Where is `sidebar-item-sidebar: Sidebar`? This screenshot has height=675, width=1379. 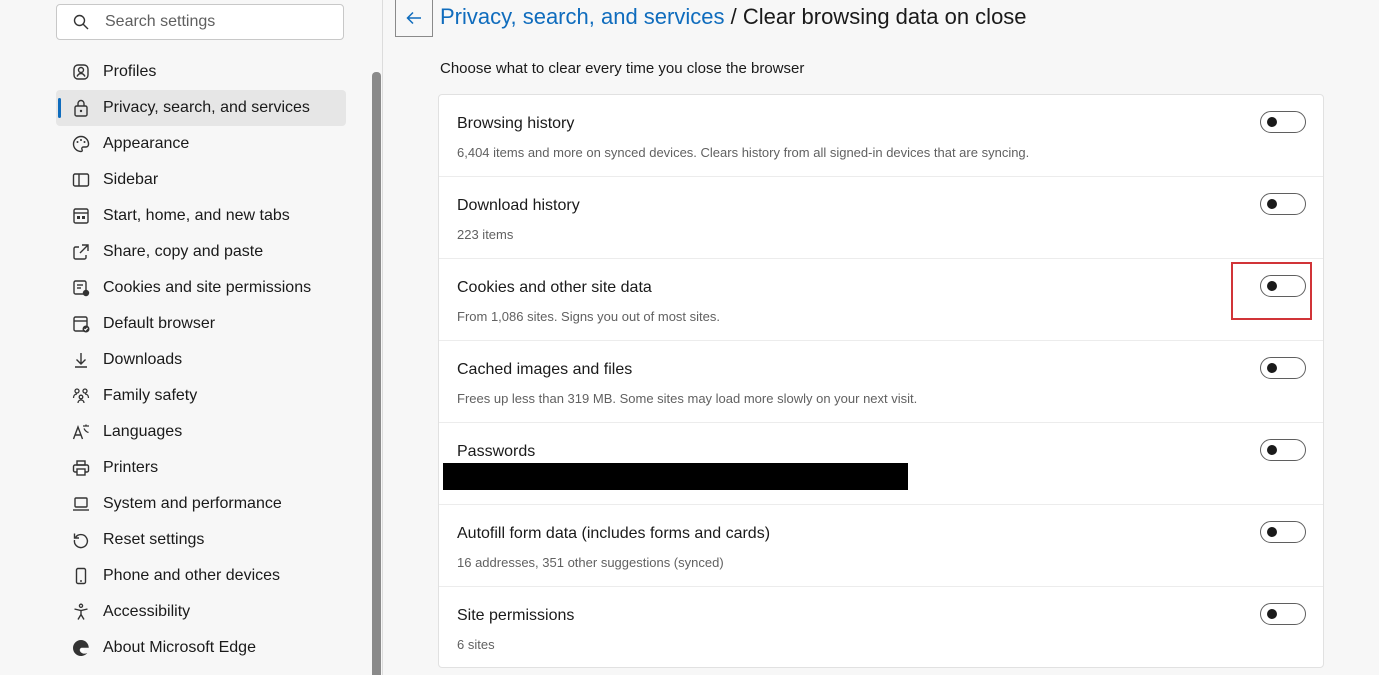
sidebar-item-sidebar: Sidebar is located at coordinates (201, 180).